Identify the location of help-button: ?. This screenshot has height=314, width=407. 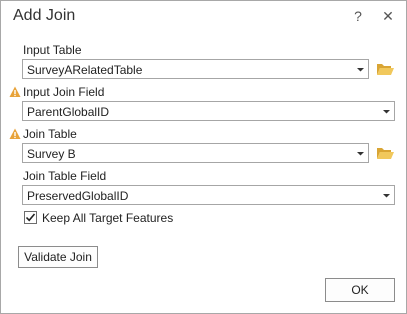
(358, 16).